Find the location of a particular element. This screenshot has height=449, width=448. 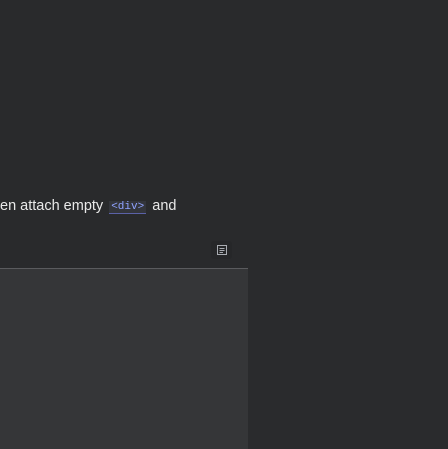

message-text: en attach empty <div> and is located at coordinates (88, 206).